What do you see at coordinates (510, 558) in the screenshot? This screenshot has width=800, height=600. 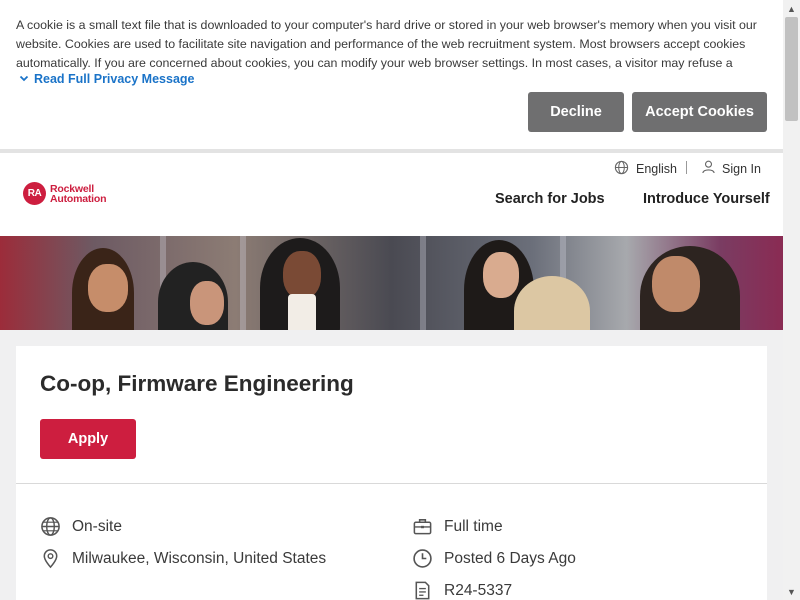 I see `posted-date-value: Posted 6 Days Ago` at bounding box center [510, 558].